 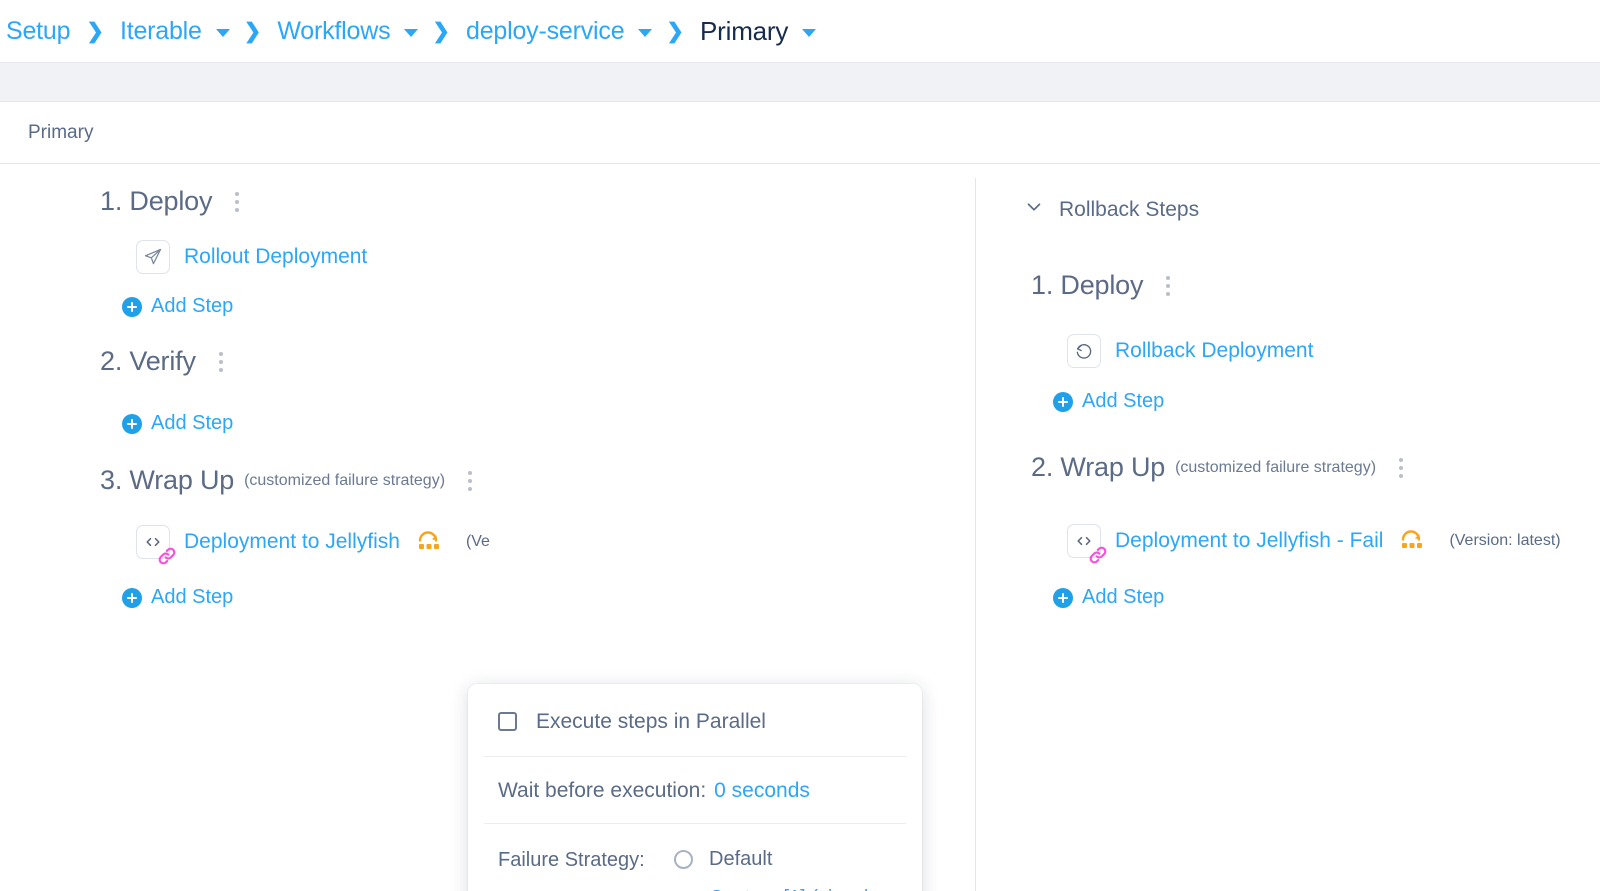 What do you see at coordinates (507, 721) in the screenshot?
I see `execute-steps-in-parallel-checkbox` at bounding box center [507, 721].